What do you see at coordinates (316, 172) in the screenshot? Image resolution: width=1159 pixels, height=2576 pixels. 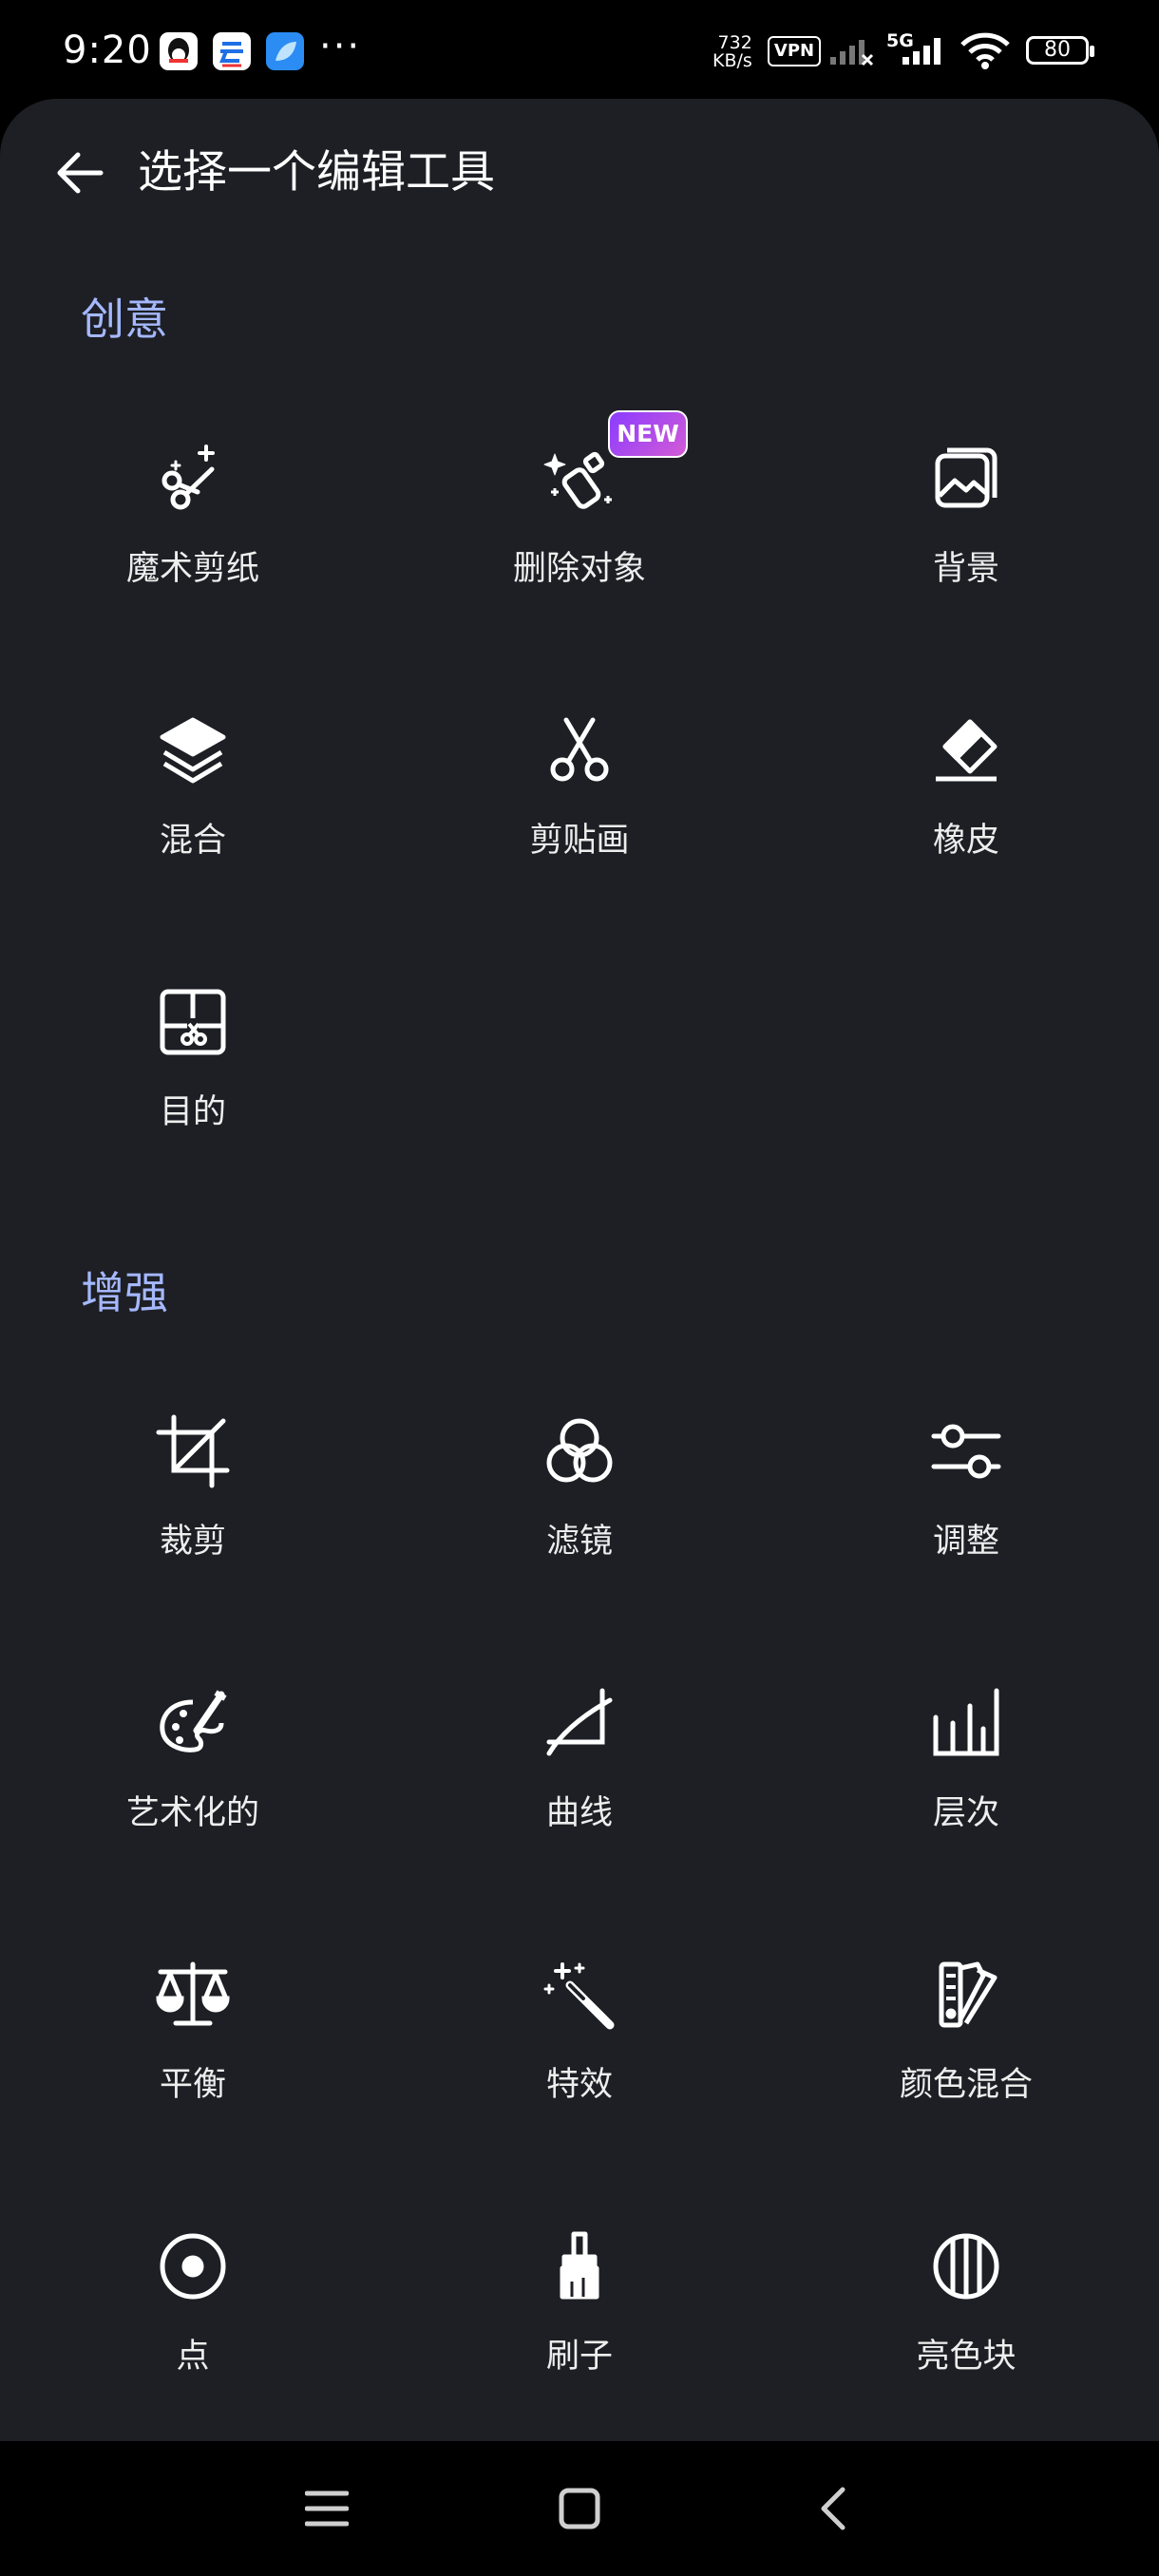 I see `page-title: 选择一个编辑工具` at bounding box center [316, 172].